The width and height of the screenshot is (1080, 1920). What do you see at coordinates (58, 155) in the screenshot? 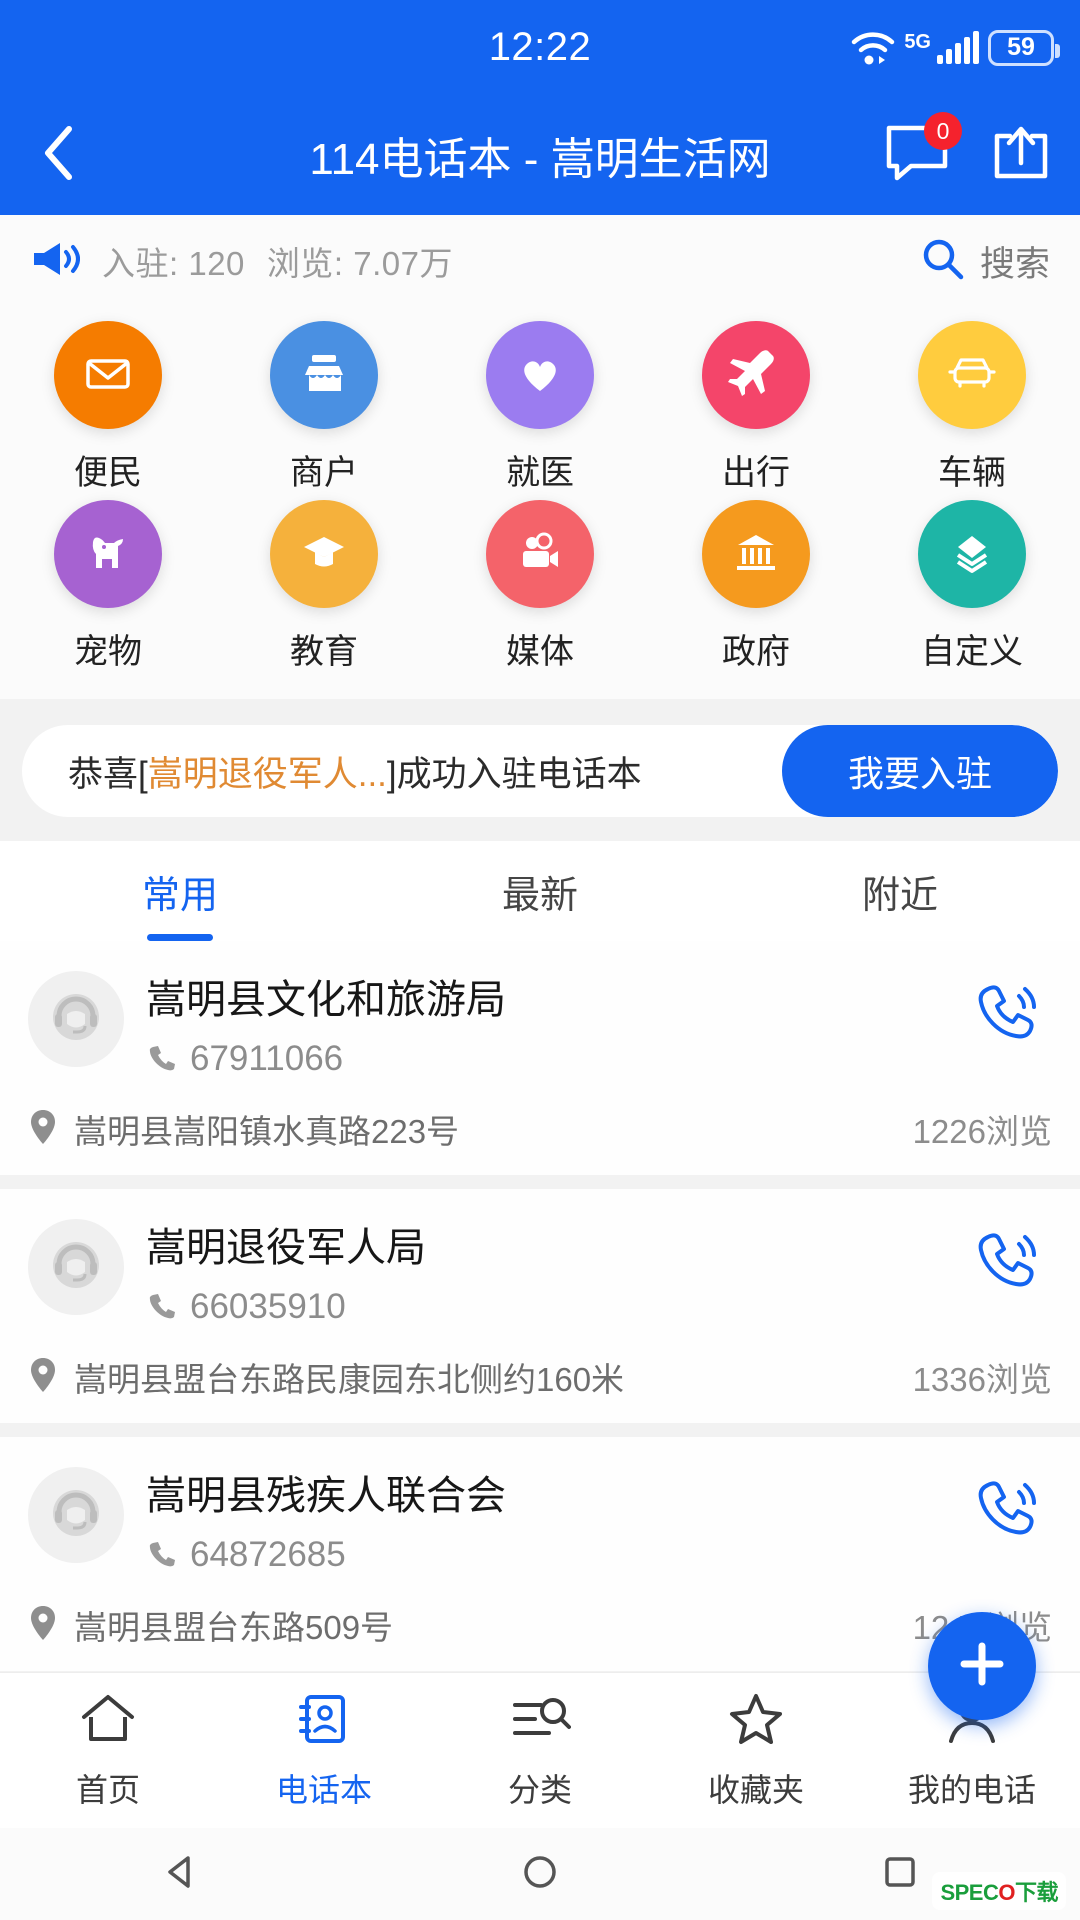
I see `back-button` at bounding box center [58, 155].